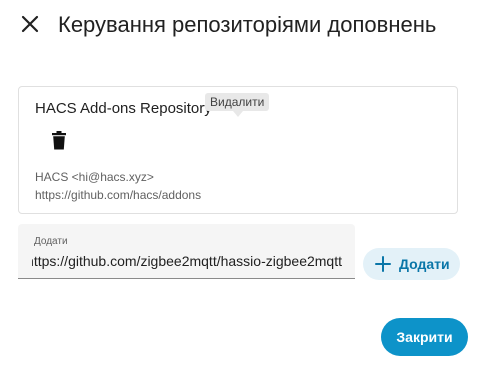 This screenshot has height=365, width=477. I want to click on plus-icon, so click(383, 264).